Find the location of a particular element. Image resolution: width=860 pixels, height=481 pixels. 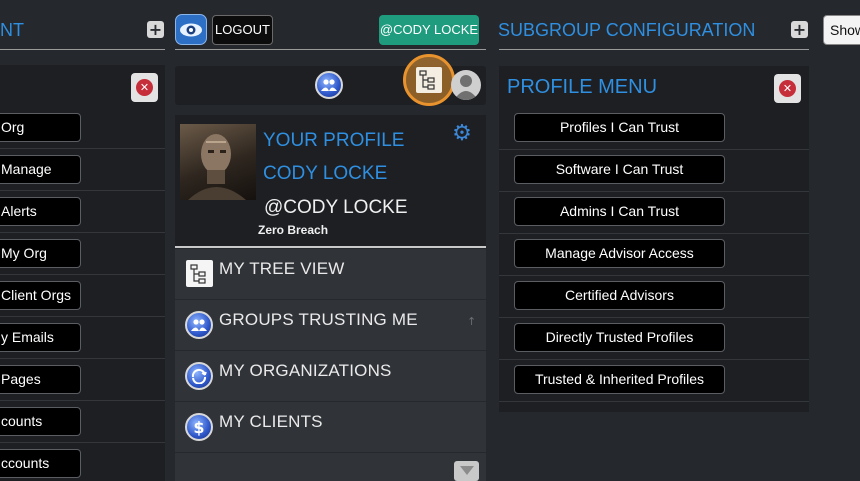

profile-title: YOUR PROFILE is located at coordinates (334, 140).